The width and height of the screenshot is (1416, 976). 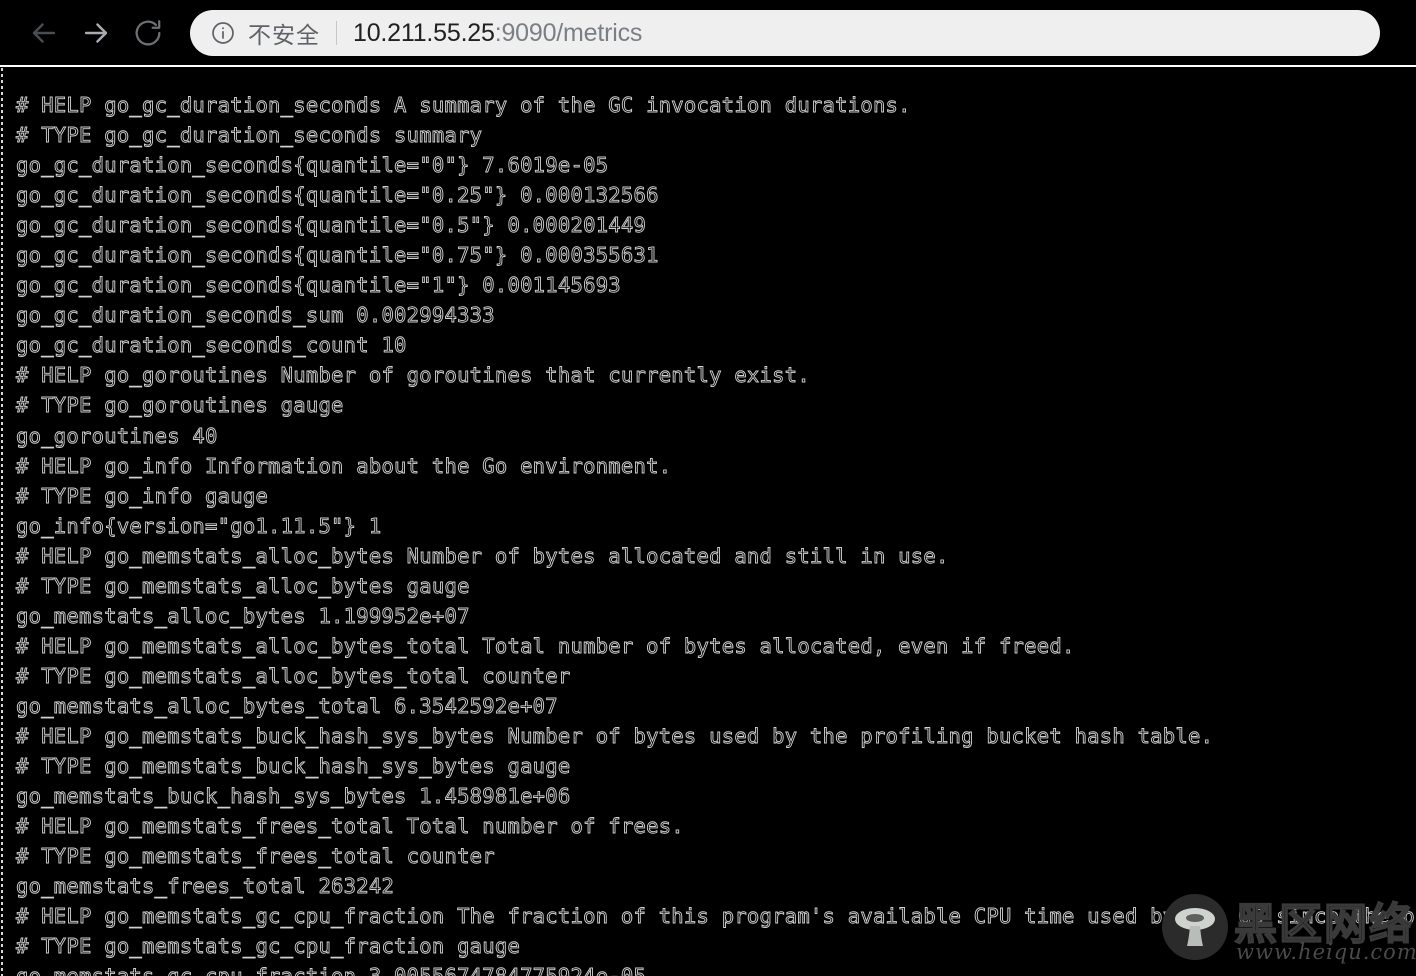 I want to click on reload-button, so click(x=148, y=33).